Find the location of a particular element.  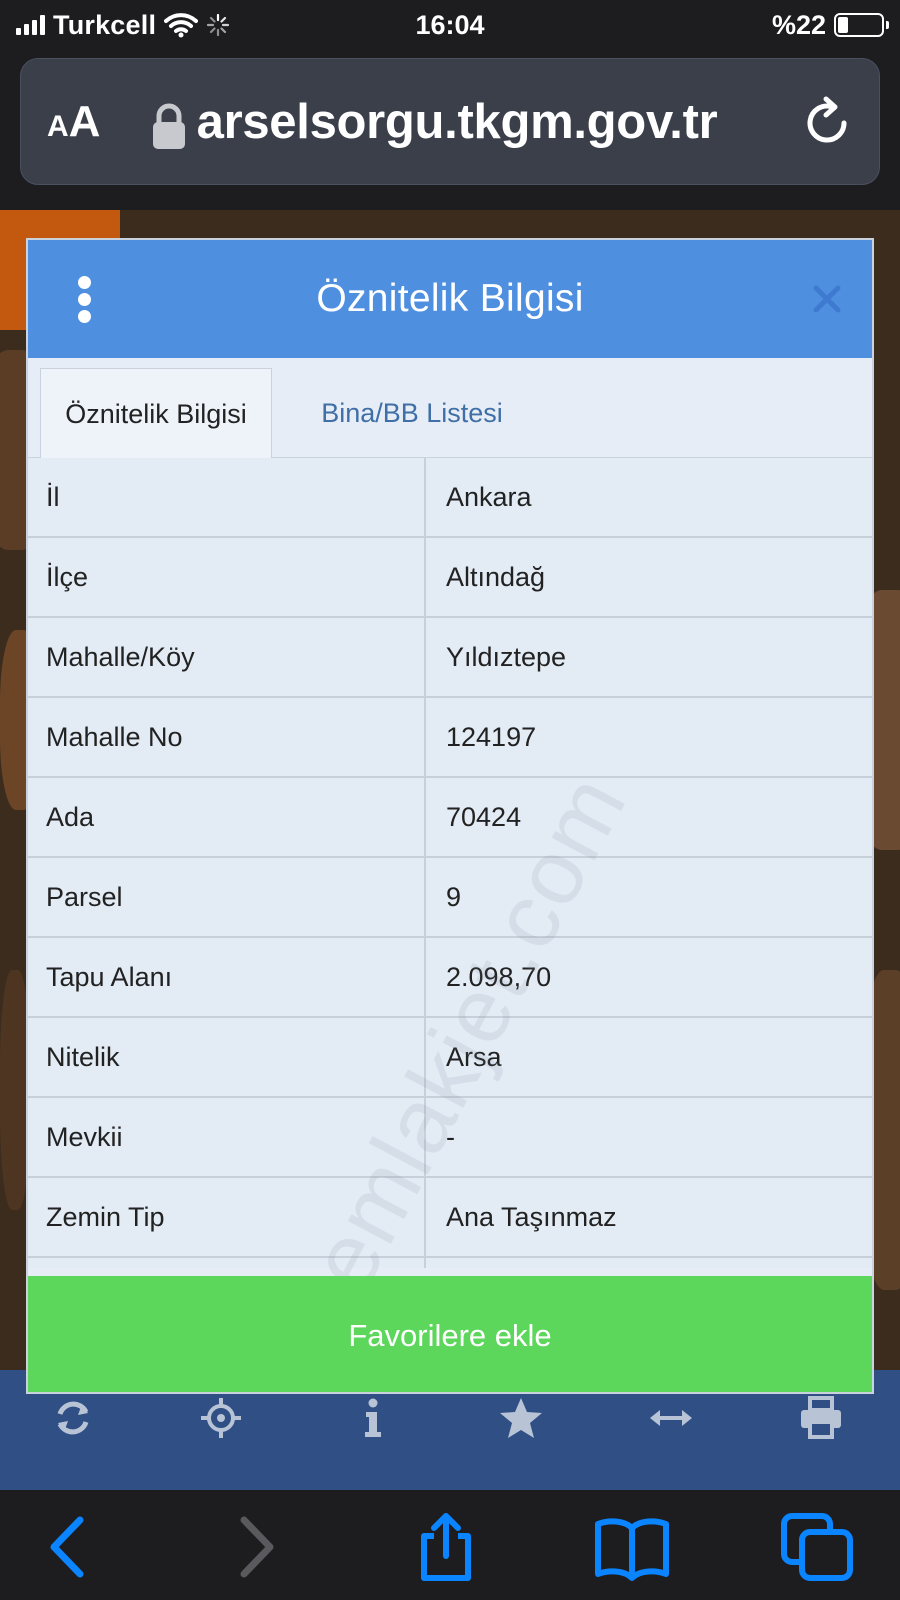

info-icon is located at coordinates (373, 1418).